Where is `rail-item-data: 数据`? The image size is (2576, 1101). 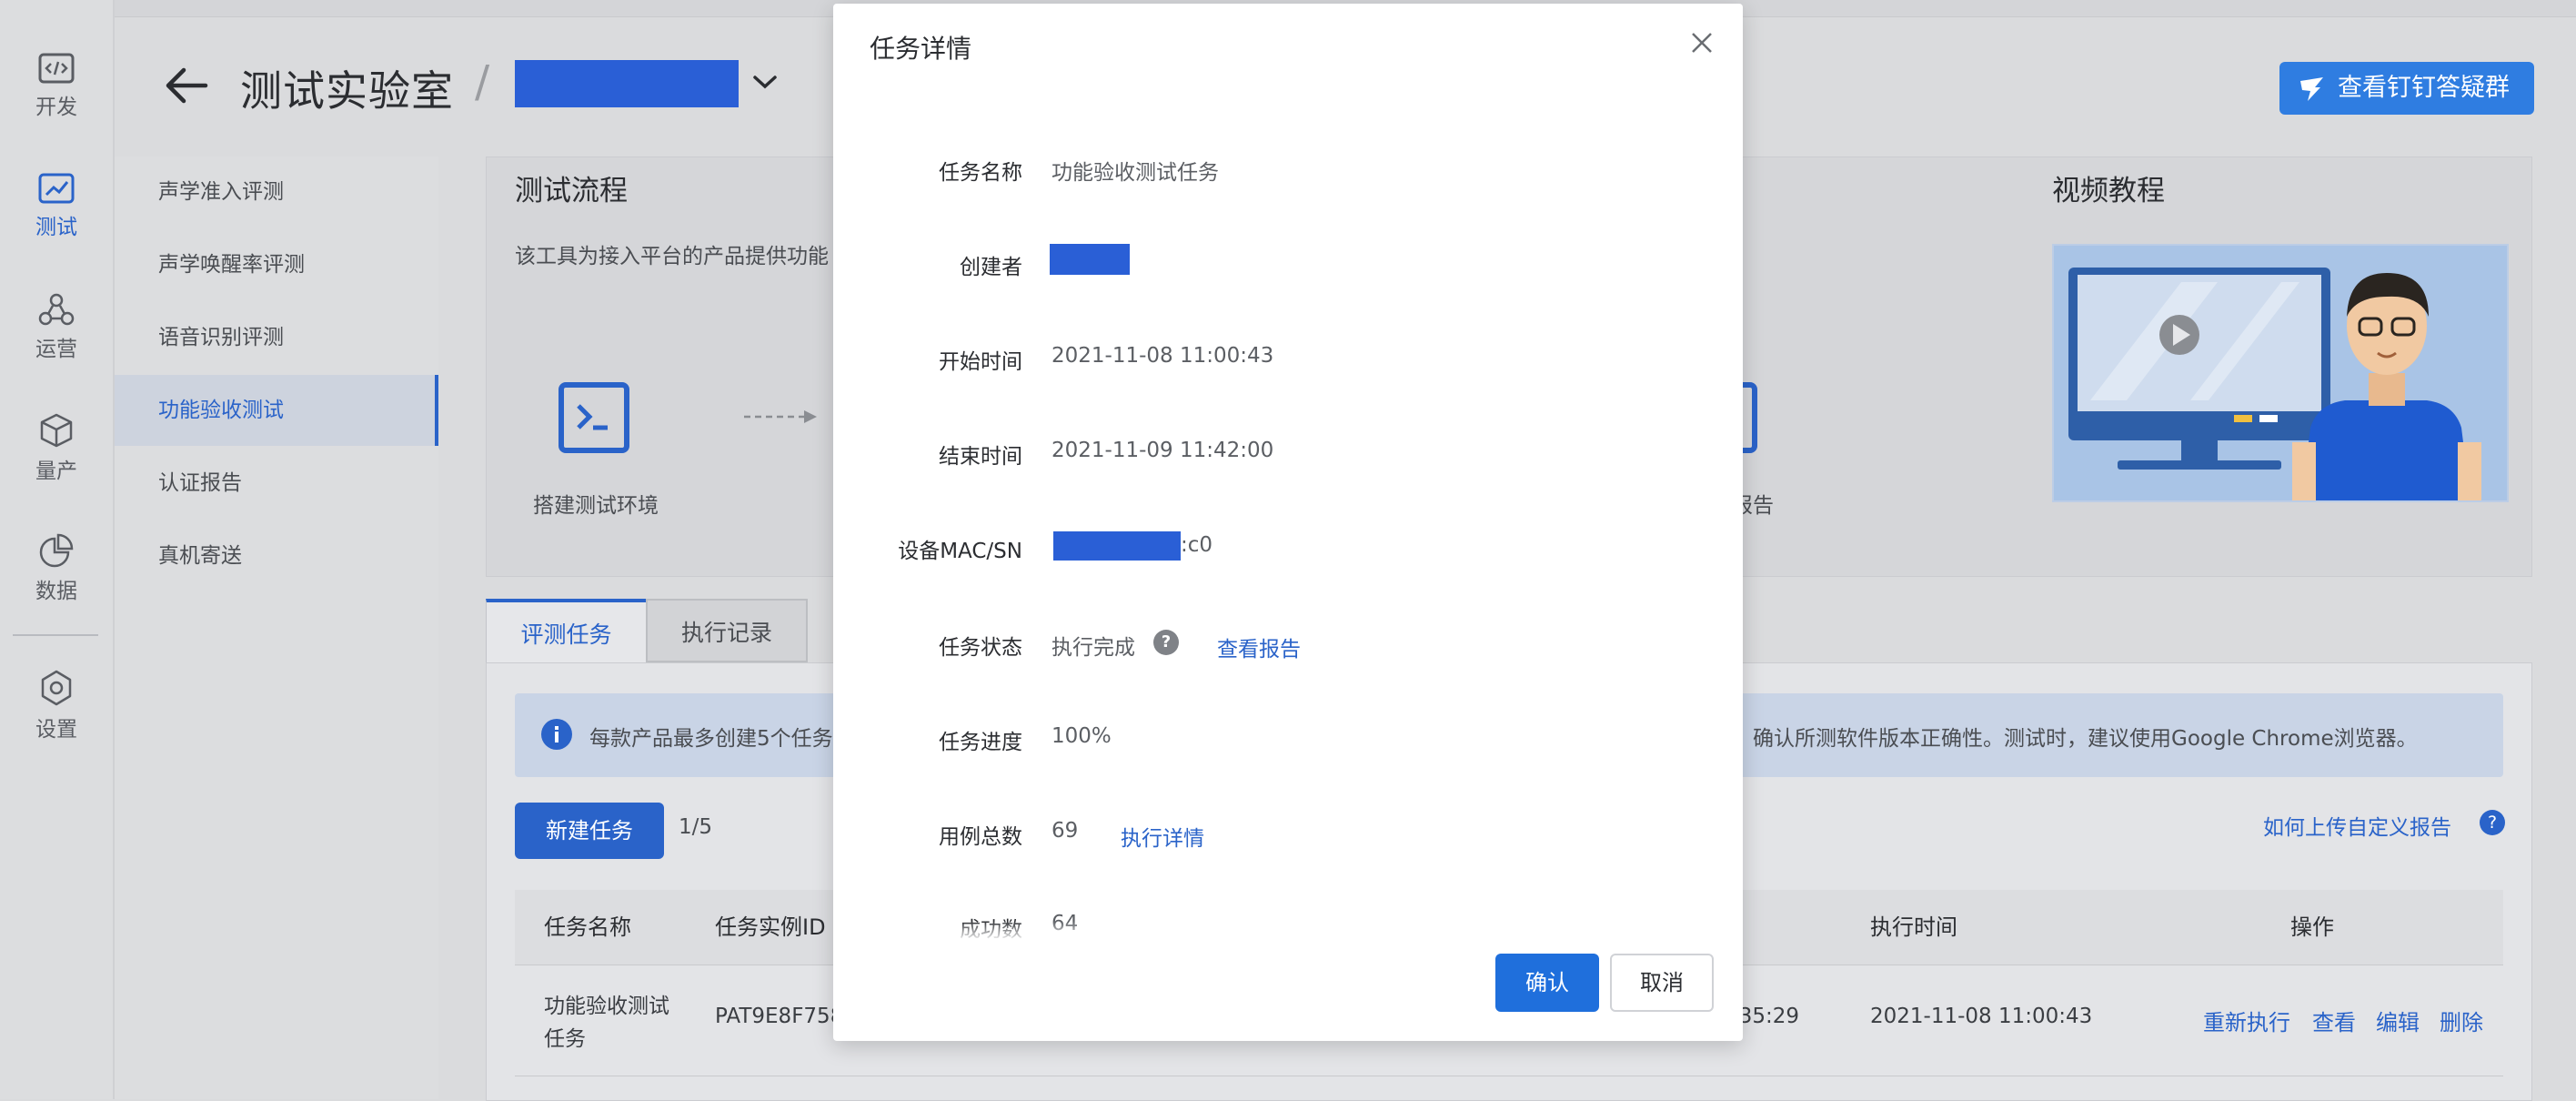 rail-item-data: 数据 is located at coordinates (56, 568).